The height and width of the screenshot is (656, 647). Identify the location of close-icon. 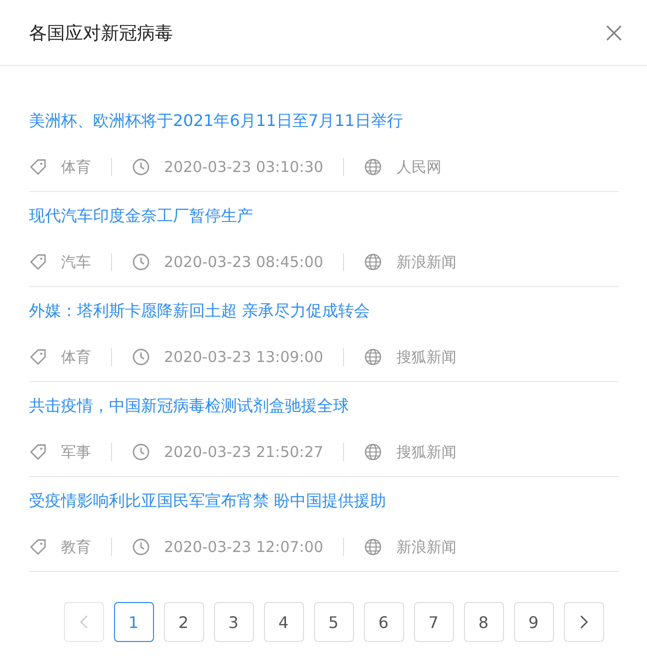
(614, 32).